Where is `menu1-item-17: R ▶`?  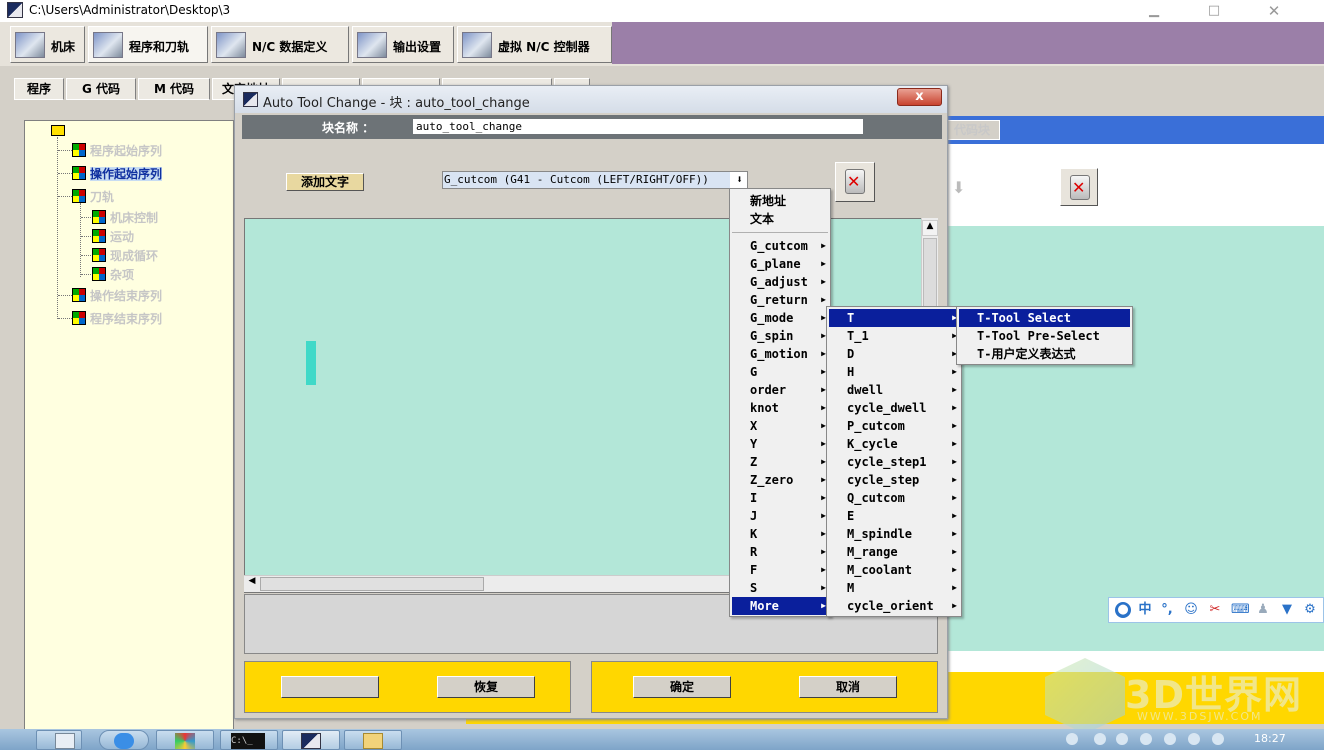 menu1-item-17: R ▶ is located at coordinates (780, 552).